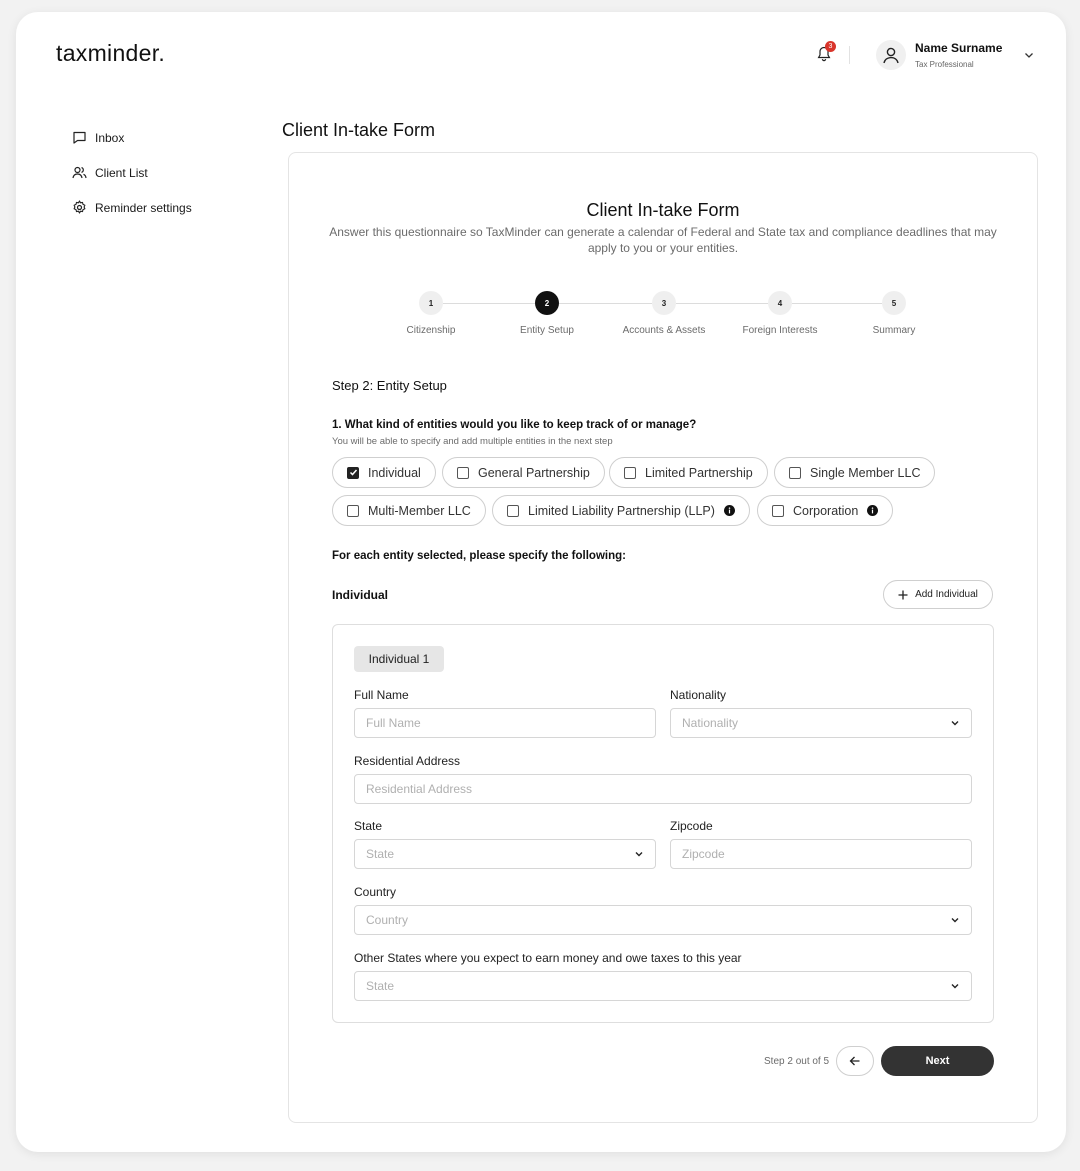 The width and height of the screenshot is (1080, 1171). Describe the element at coordinates (547, 330) in the screenshot. I see `step-label: Entity Setup` at that location.